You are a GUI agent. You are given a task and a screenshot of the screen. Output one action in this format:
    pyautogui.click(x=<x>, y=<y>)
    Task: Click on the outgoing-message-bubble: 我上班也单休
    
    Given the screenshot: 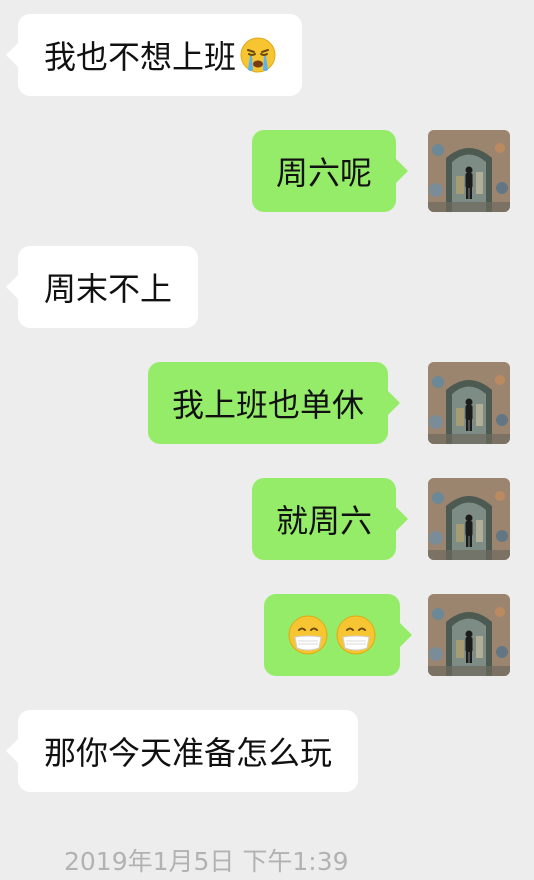 What is the action you would take?
    pyautogui.click(x=274, y=403)
    